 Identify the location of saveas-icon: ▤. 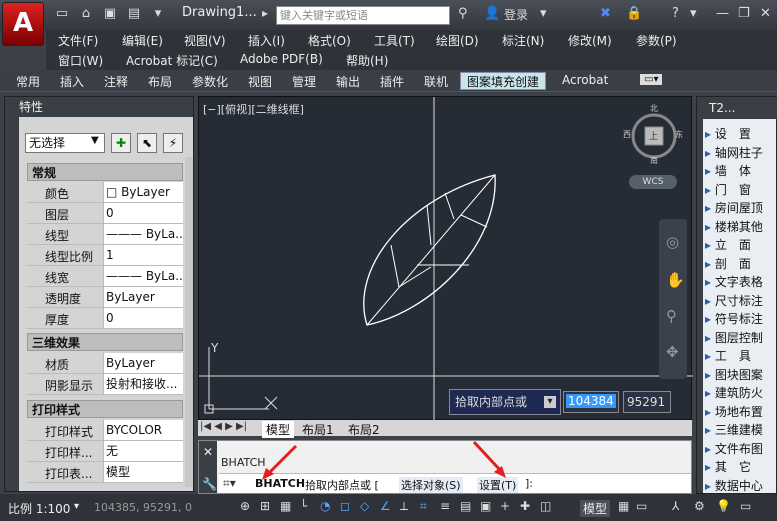
(134, 14).